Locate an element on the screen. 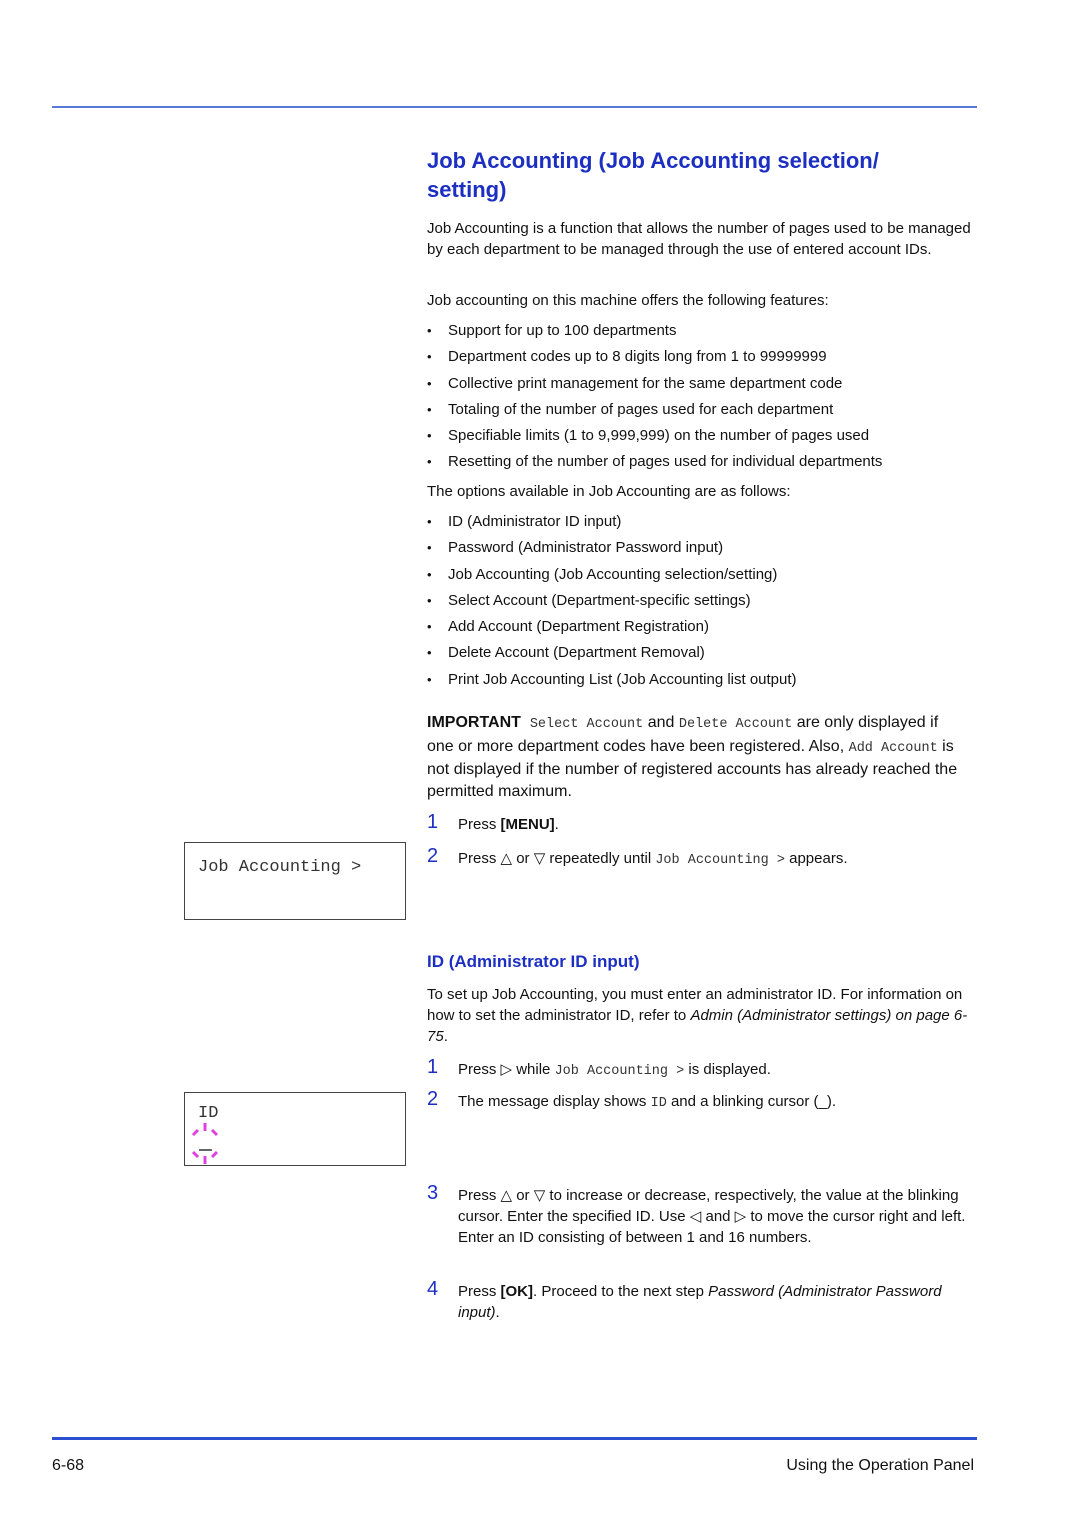  footer-section-title: Using the Operation Panel is located at coordinates (880, 1465).